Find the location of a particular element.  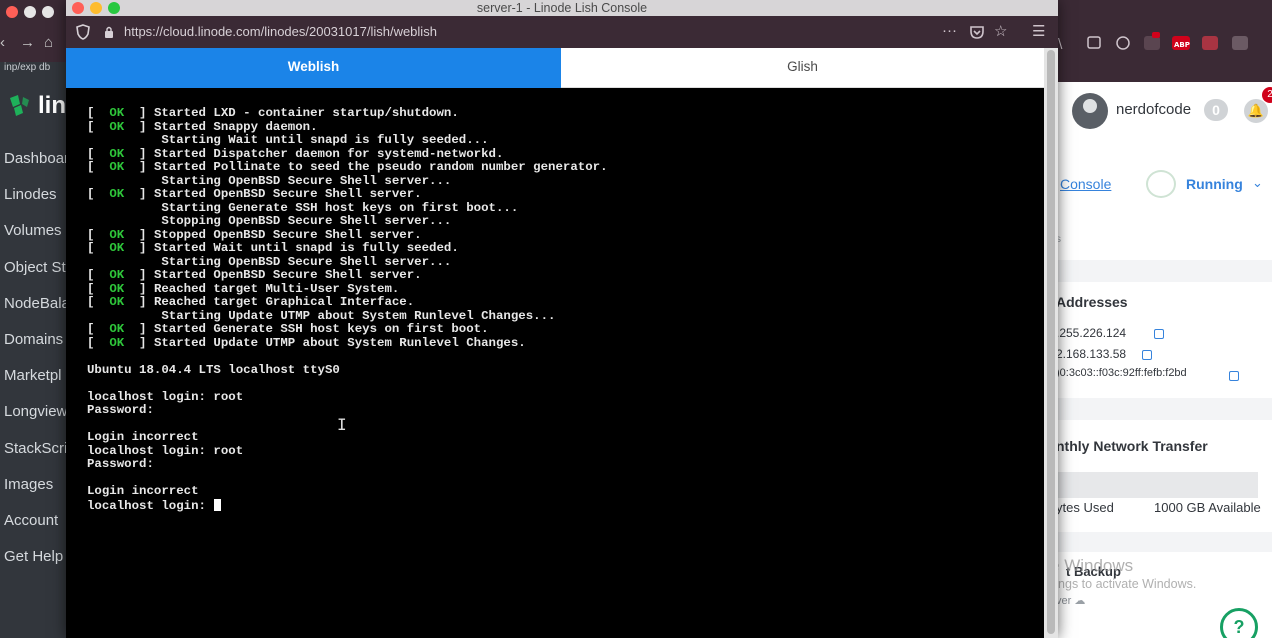

terminal-line-text: Reached target Graphical Interface. is located at coordinates (284, 302).